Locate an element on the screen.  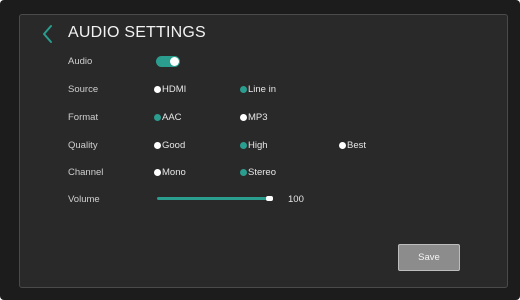
option-label: Best is located at coordinates (357, 145).